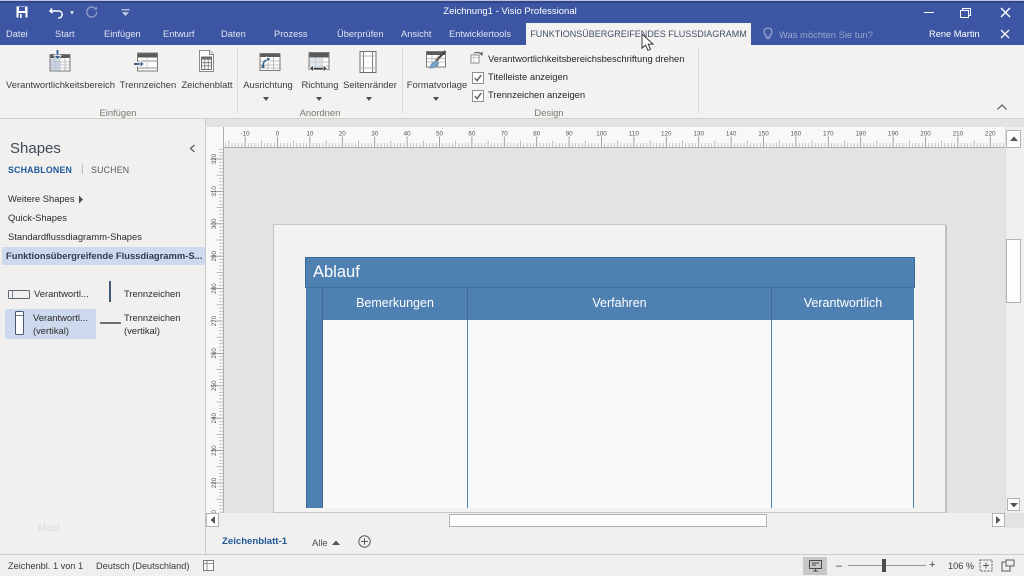 The height and width of the screenshot is (576, 1024). I want to click on svg-text: 180, so click(860, 134).